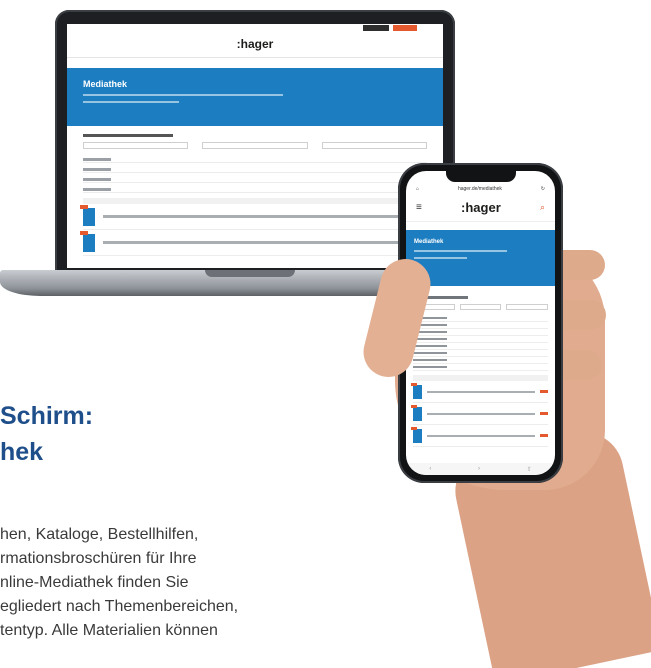  I want to click on desktop-filter-section, so click(255, 191).